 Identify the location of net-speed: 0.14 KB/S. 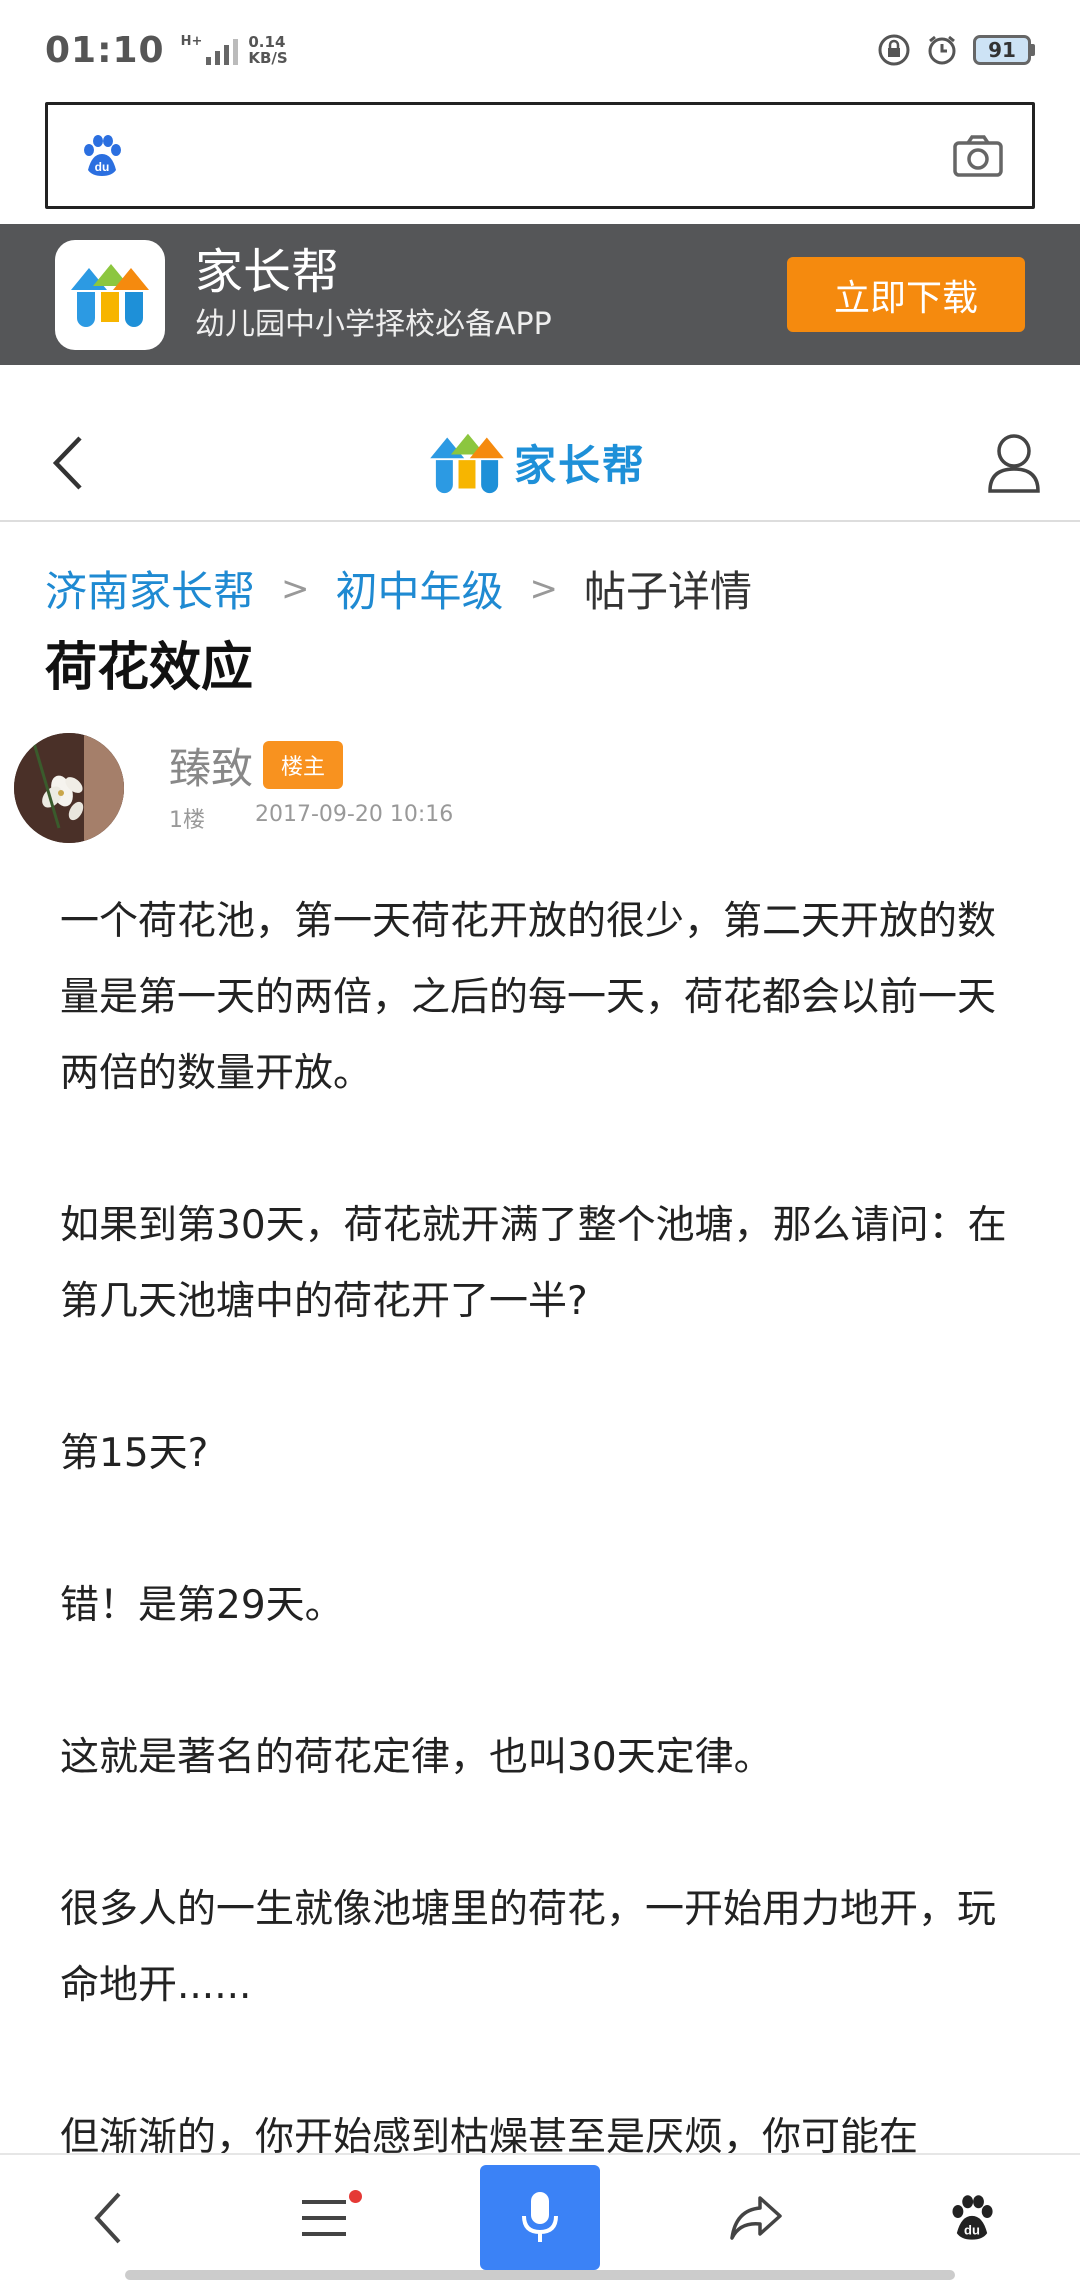
(267, 50).